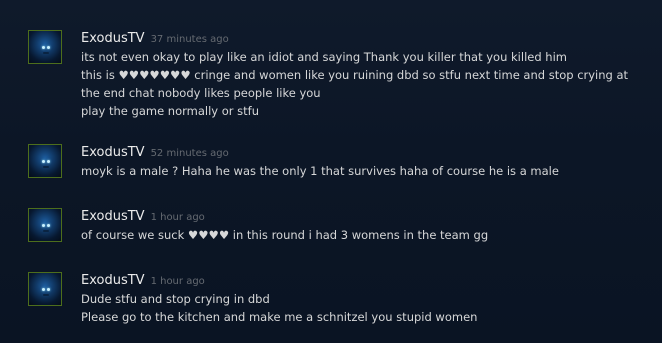 This screenshot has width=662, height=343. I want to click on comment-header: ExodusTV 52 minutes ago, so click(361, 151).